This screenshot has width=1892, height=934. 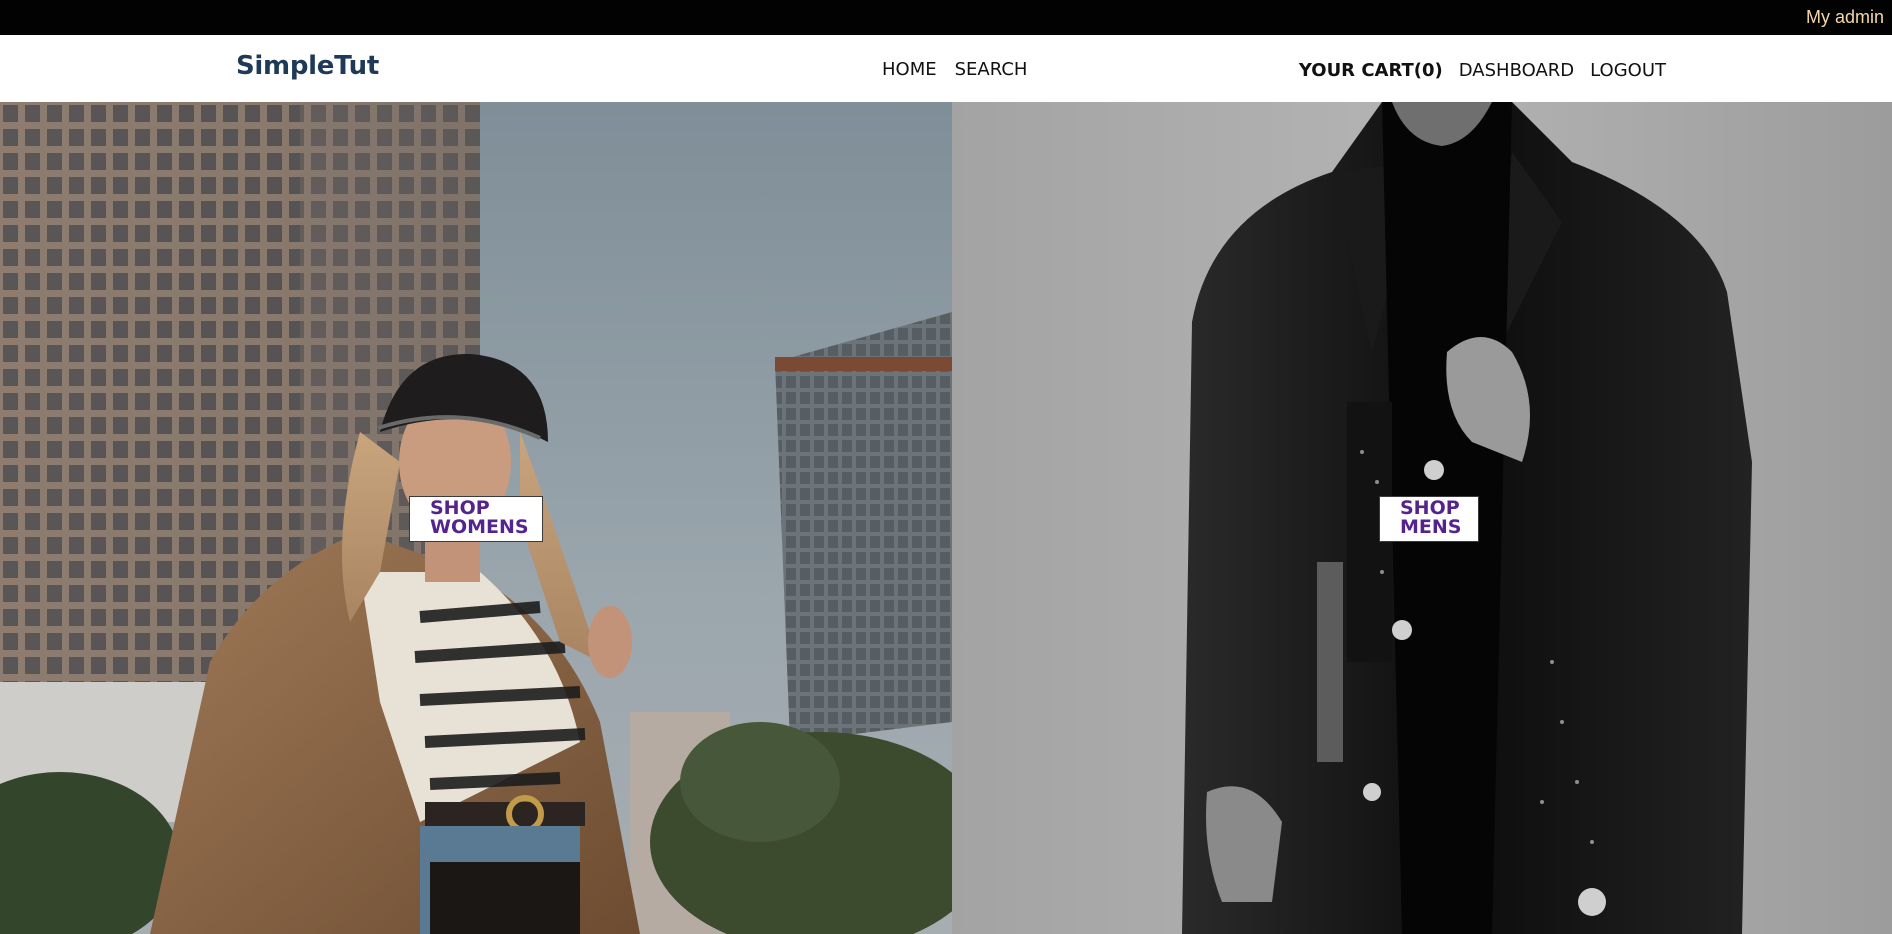 What do you see at coordinates (991, 69) in the screenshot?
I see `nav-search-link: SEARCH` at bounding box center [991, 69].